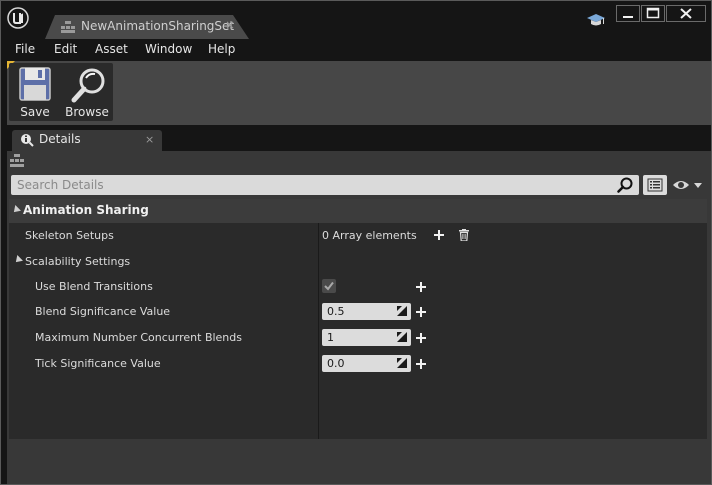  Describe the element at coordinates (358, 287) in the screenshot. I see `use-blend-transitions-row: Use Blend Transitions` at that location.